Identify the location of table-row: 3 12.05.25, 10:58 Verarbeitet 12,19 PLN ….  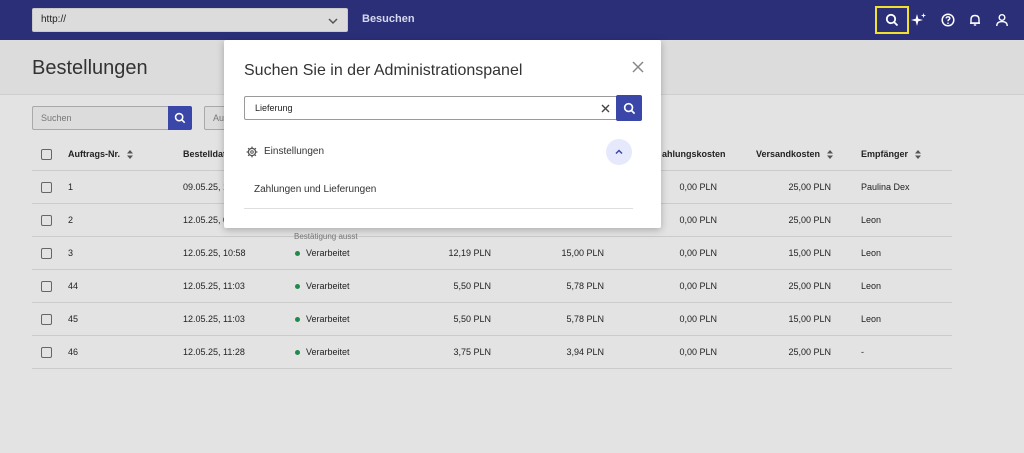
(492, 253).